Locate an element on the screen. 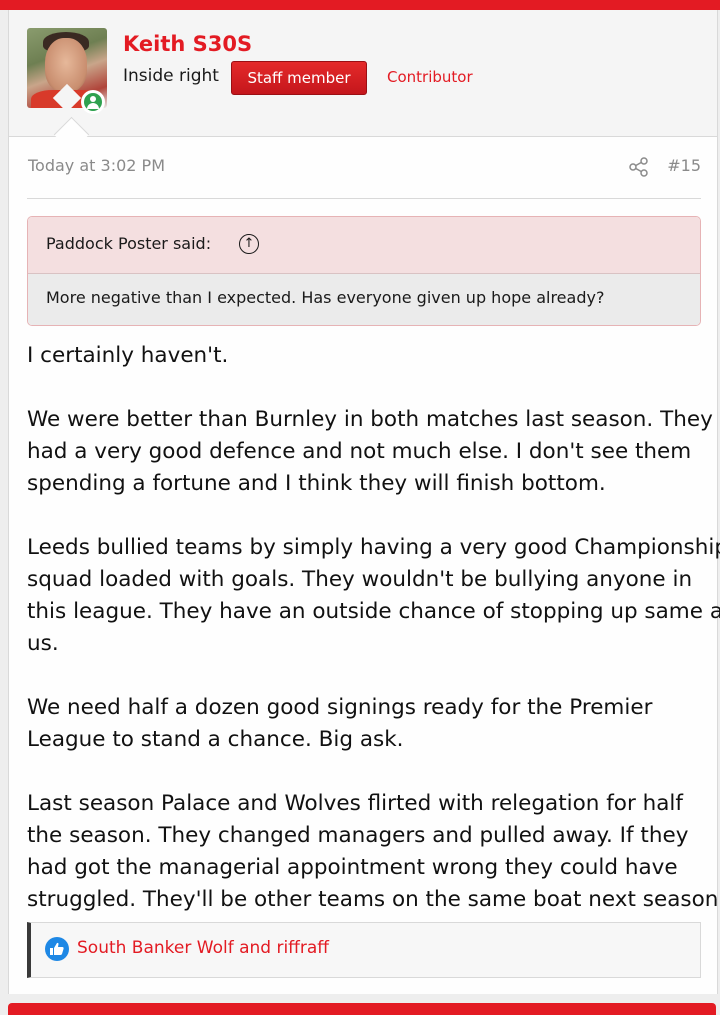  quote-author-link: Paddock Poster said: is located at coordinates (128, 243).